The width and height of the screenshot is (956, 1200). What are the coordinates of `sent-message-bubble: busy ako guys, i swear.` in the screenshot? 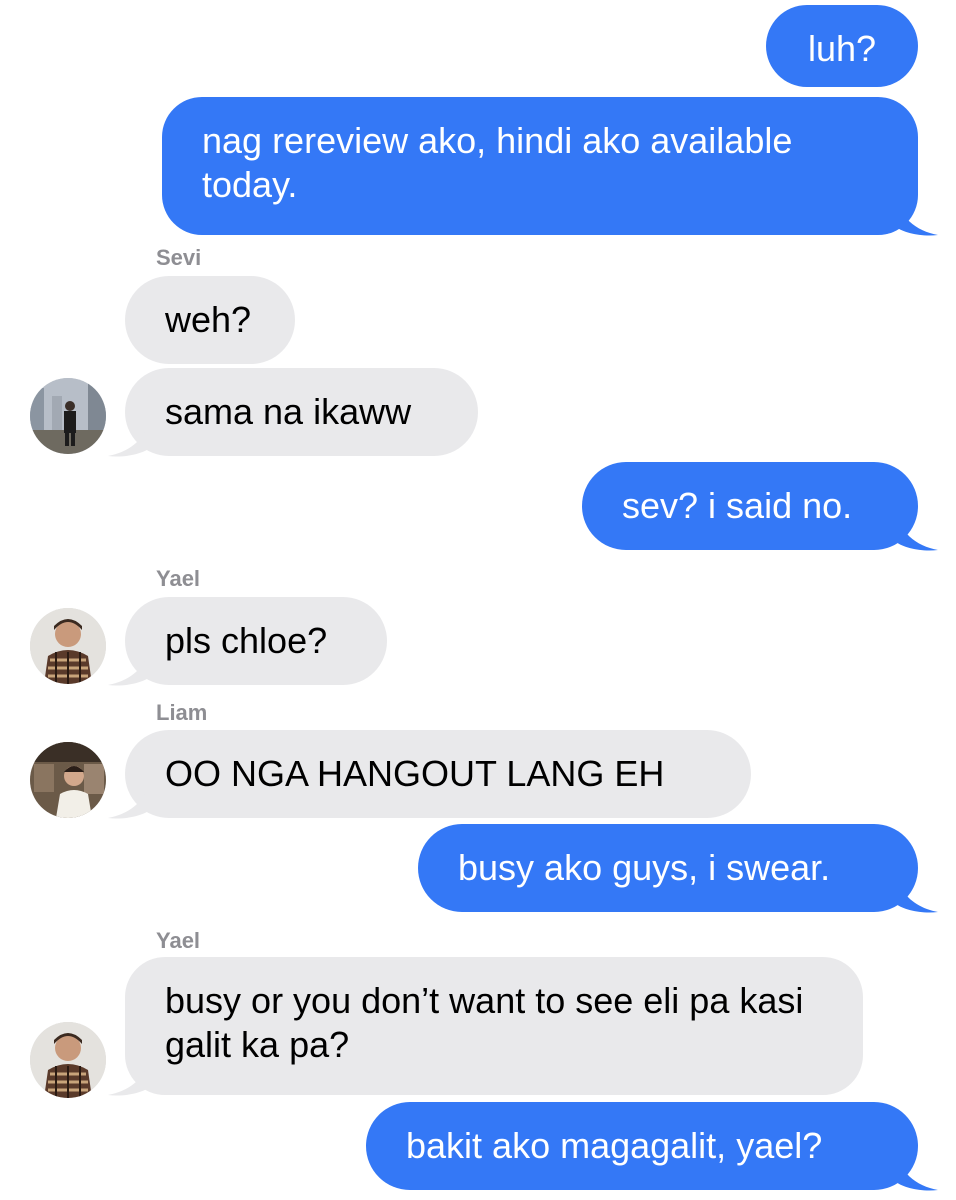 It's located at (668, 868).